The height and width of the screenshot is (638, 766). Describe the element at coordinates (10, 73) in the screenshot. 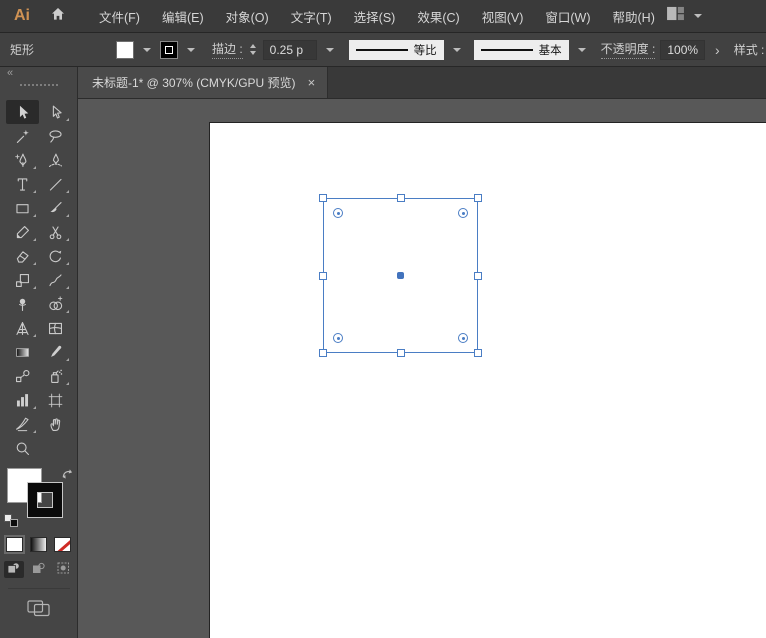

I see `collapse-panel-button: «` at that location.